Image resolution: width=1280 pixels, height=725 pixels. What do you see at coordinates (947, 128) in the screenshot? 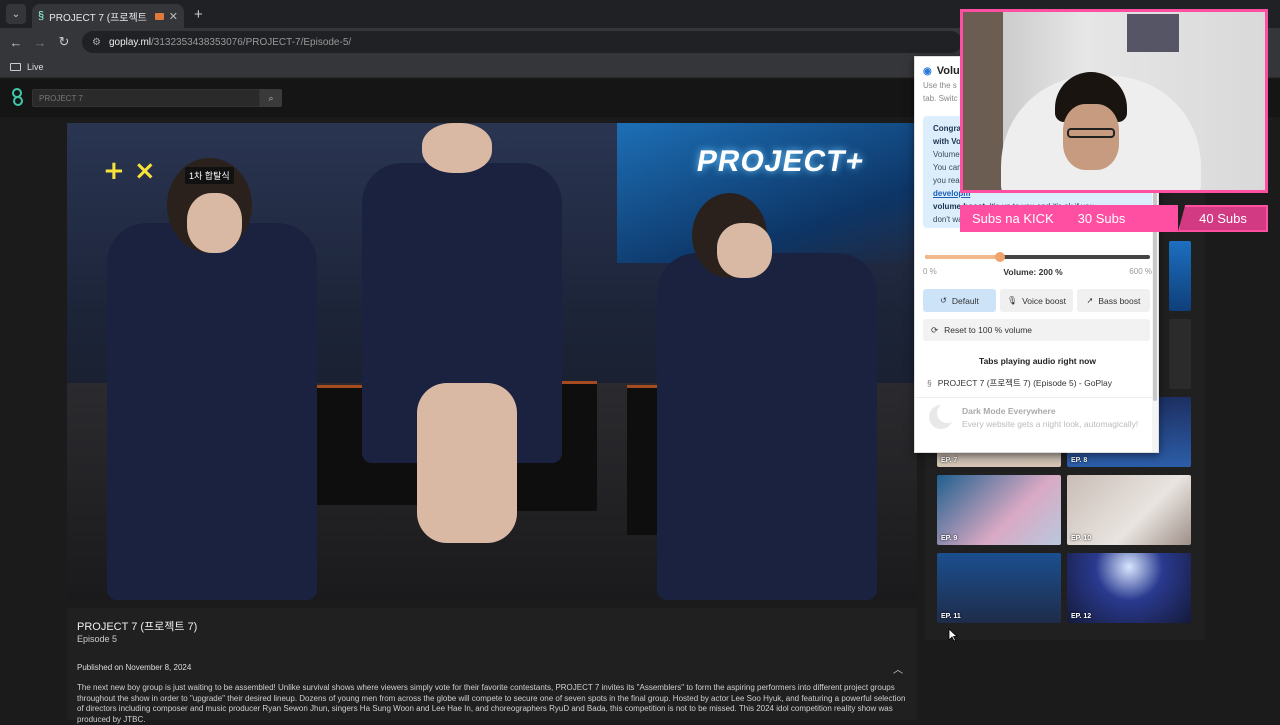
I see `notice-line: Congra` at bounding box center [947, 128].